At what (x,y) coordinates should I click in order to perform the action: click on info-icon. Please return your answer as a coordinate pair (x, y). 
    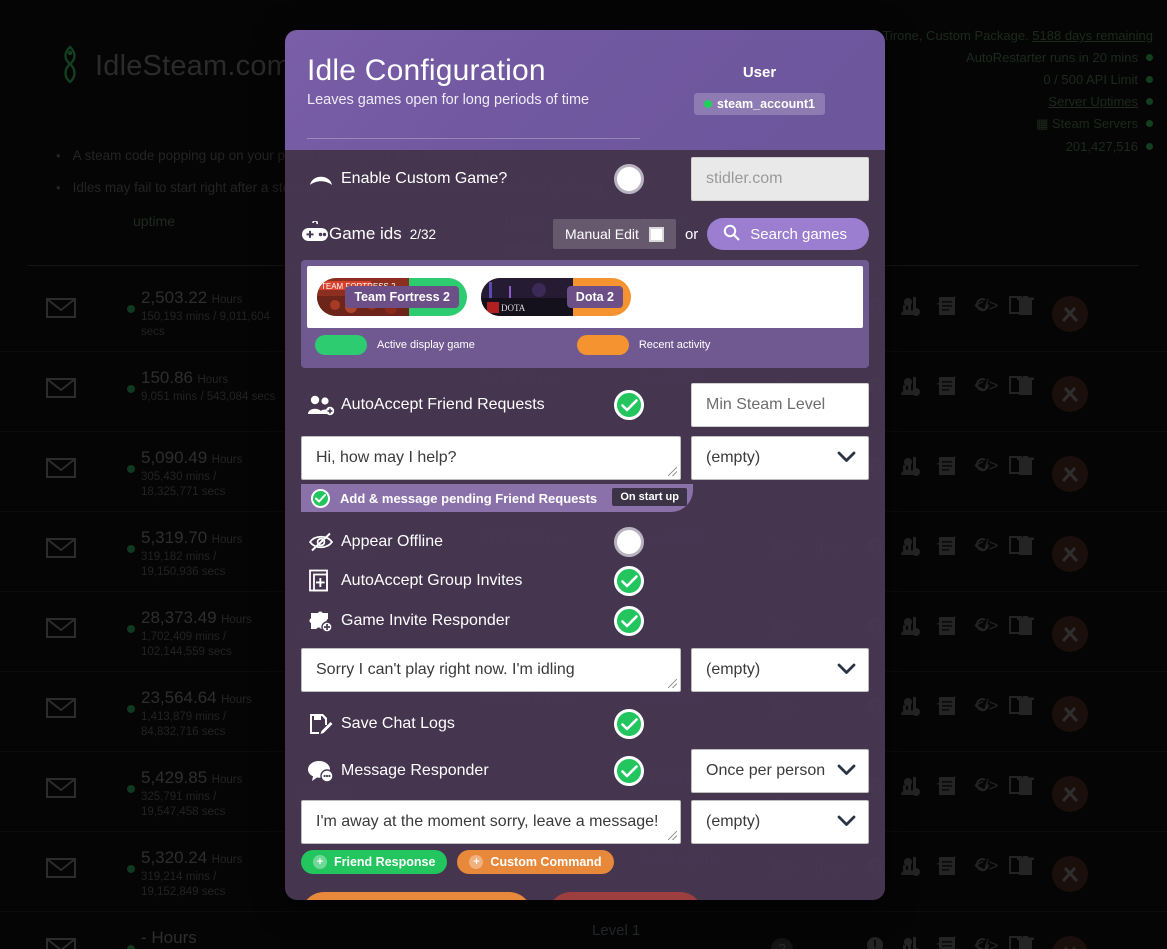
    Looking at the image, I should click on (875, 942).